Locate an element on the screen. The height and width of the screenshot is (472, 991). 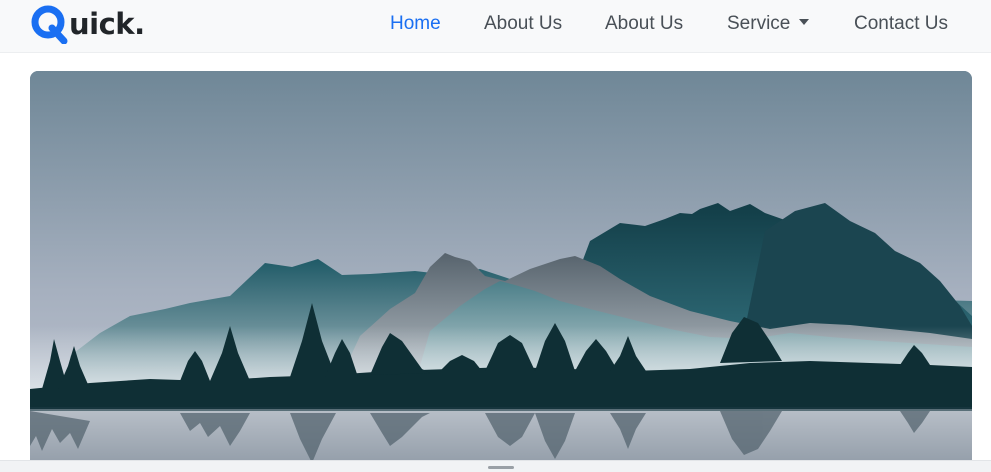
nav-service-label: Service is located at coordinates (759, 23).